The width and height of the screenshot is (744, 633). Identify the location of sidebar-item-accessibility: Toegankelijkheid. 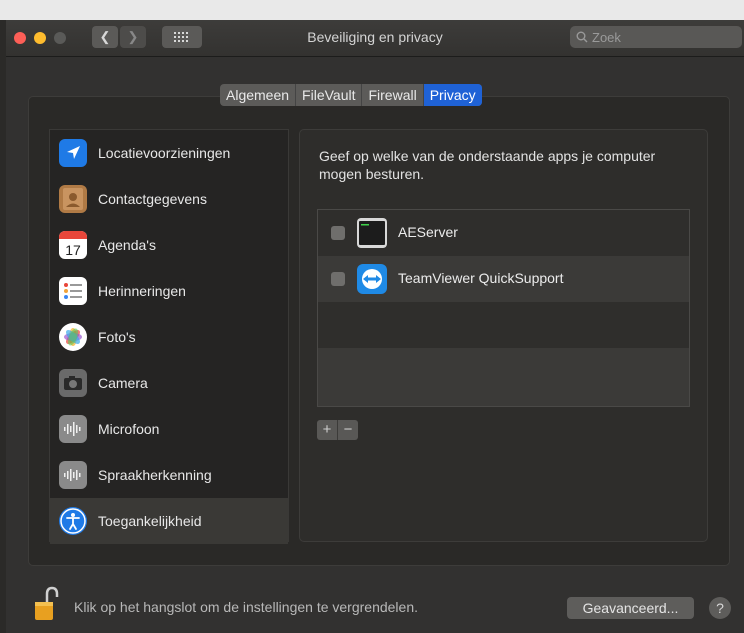
(169, 521).